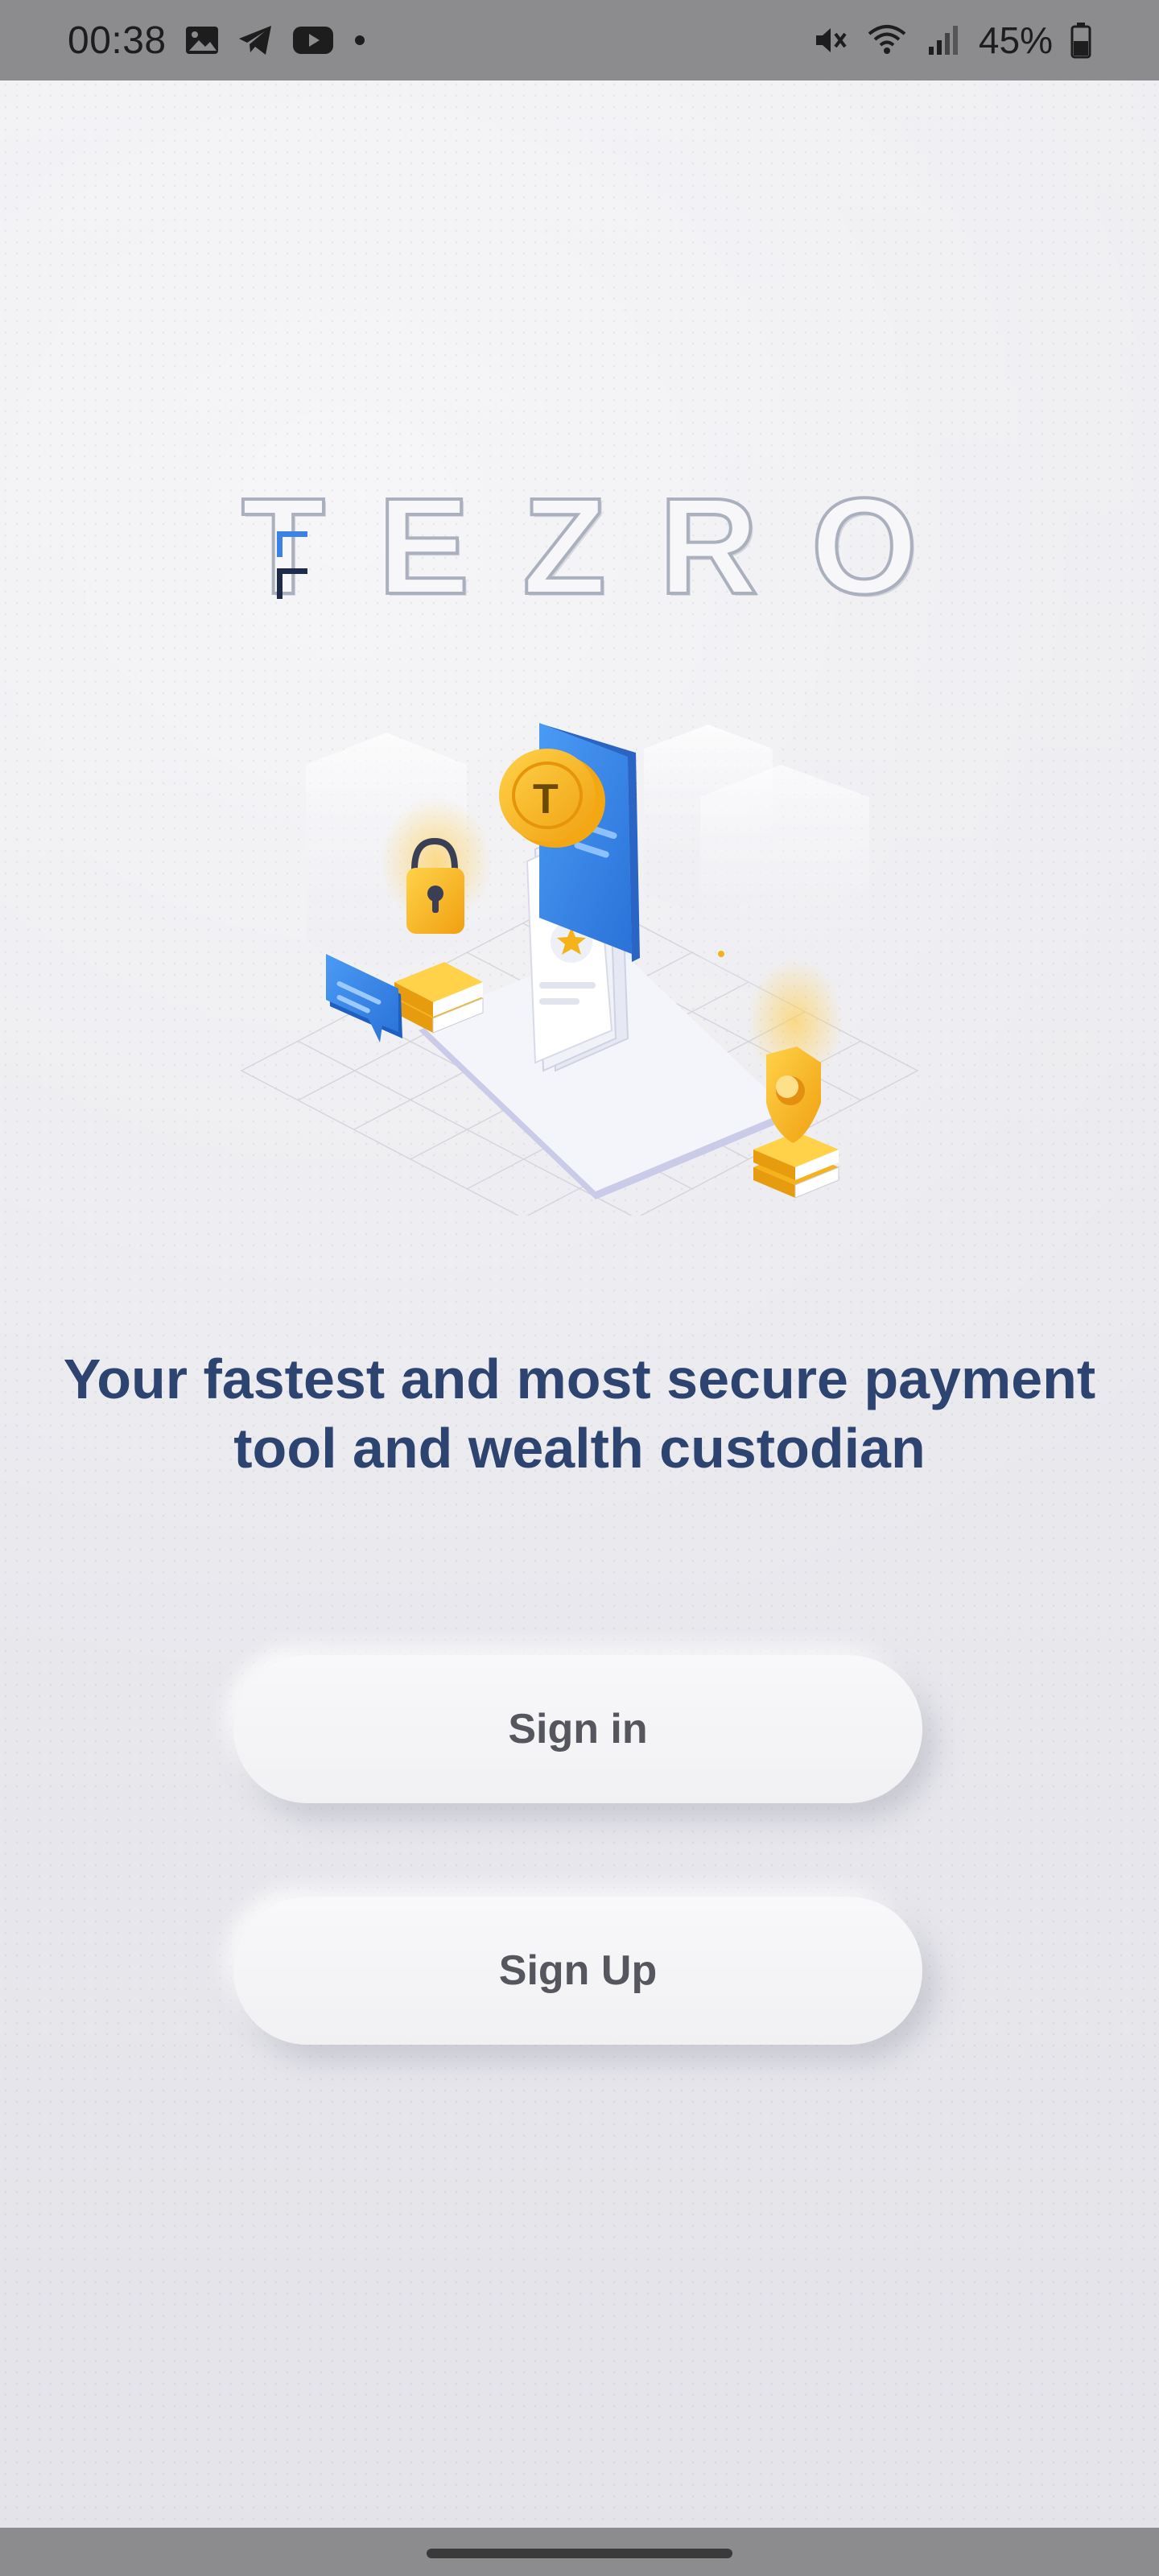  Describe the element at coordinates (424, 546) in the screenshot. I see `logo-letter-e: E` at that location.